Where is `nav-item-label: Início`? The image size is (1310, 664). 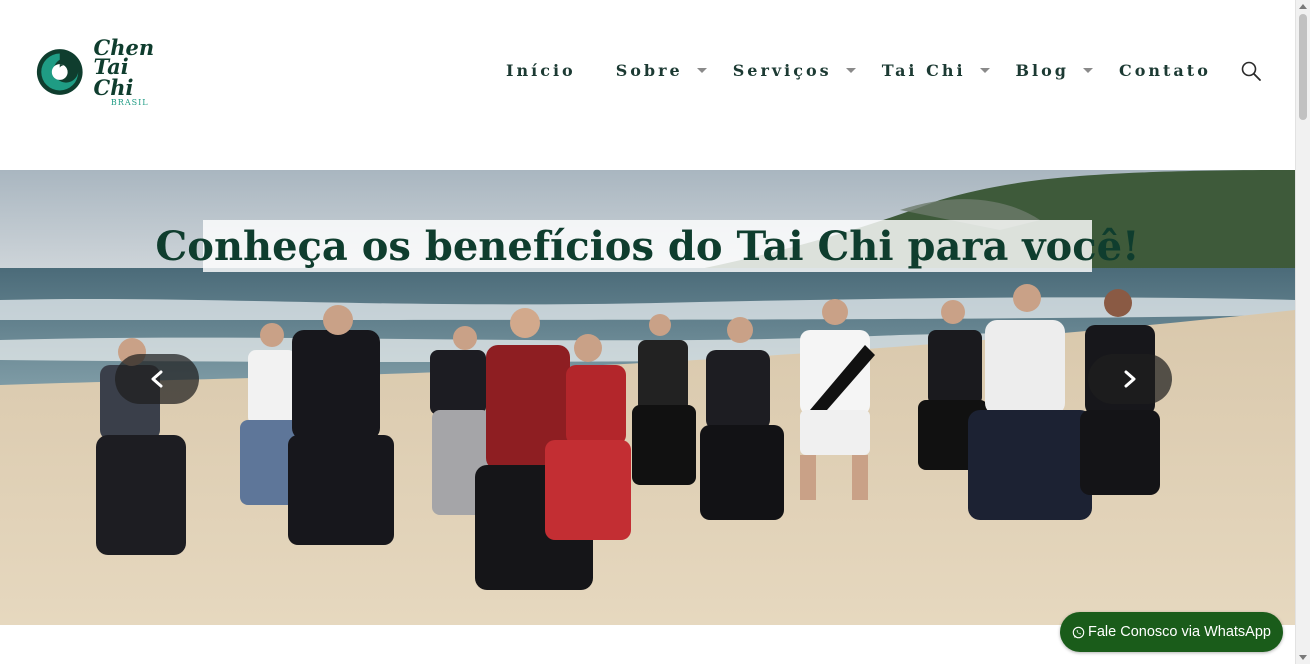 nav-item-label: Início is located at coordinates (541, 70).